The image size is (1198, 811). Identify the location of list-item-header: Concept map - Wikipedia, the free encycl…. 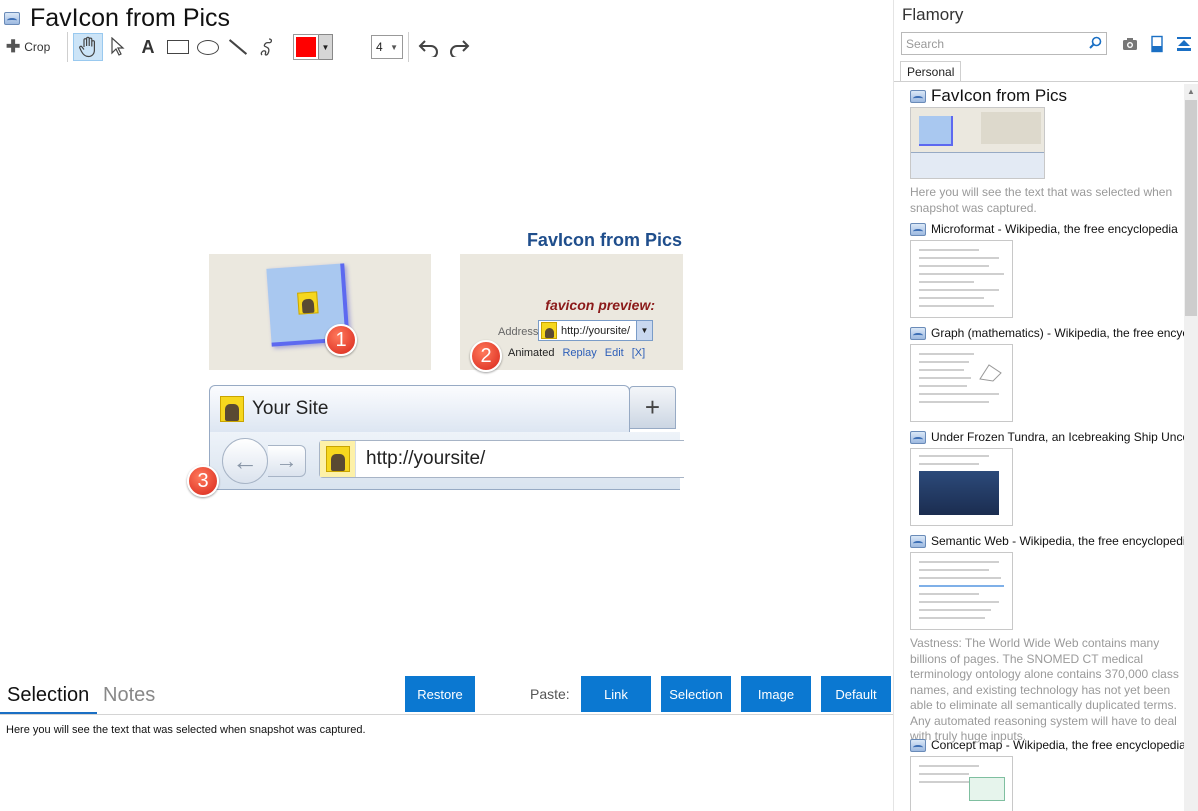
(1047, 745).